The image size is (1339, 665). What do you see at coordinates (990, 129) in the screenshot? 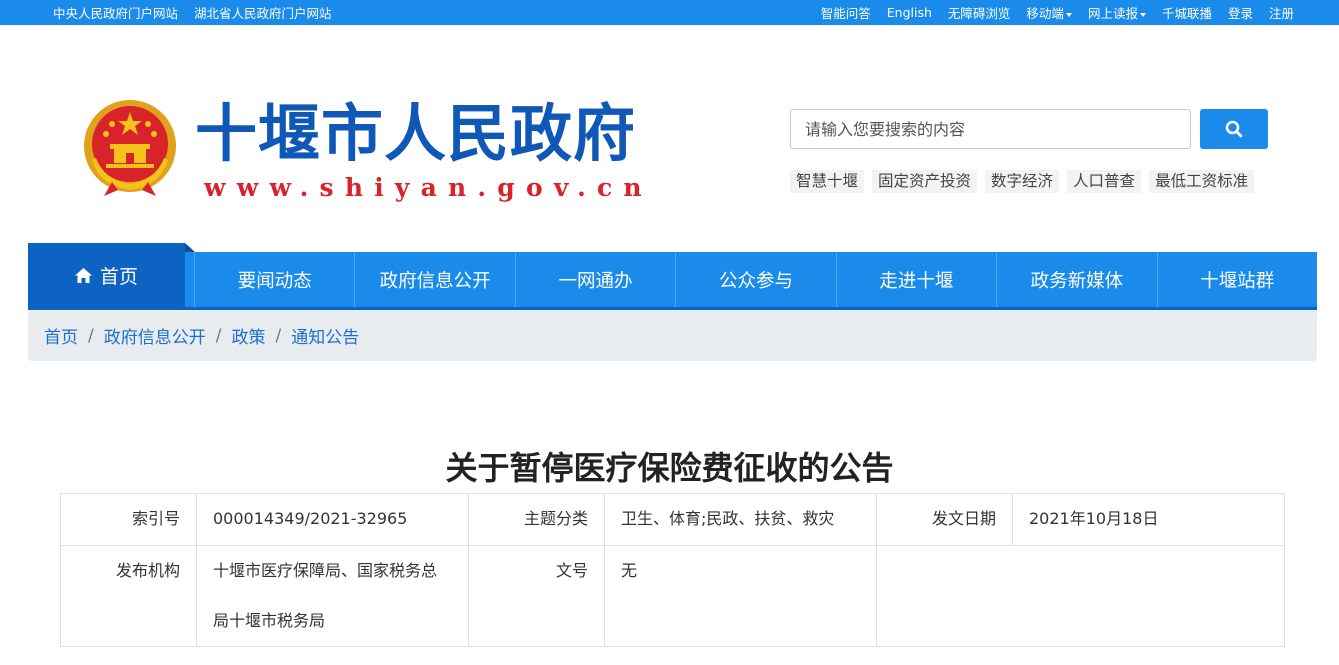
I see `search-input` at bounding box center [990, 129].